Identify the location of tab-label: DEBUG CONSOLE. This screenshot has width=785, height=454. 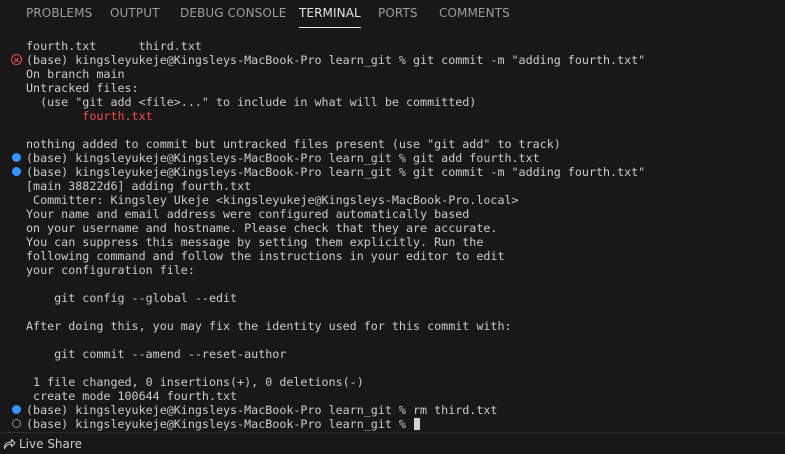
(233, 13).